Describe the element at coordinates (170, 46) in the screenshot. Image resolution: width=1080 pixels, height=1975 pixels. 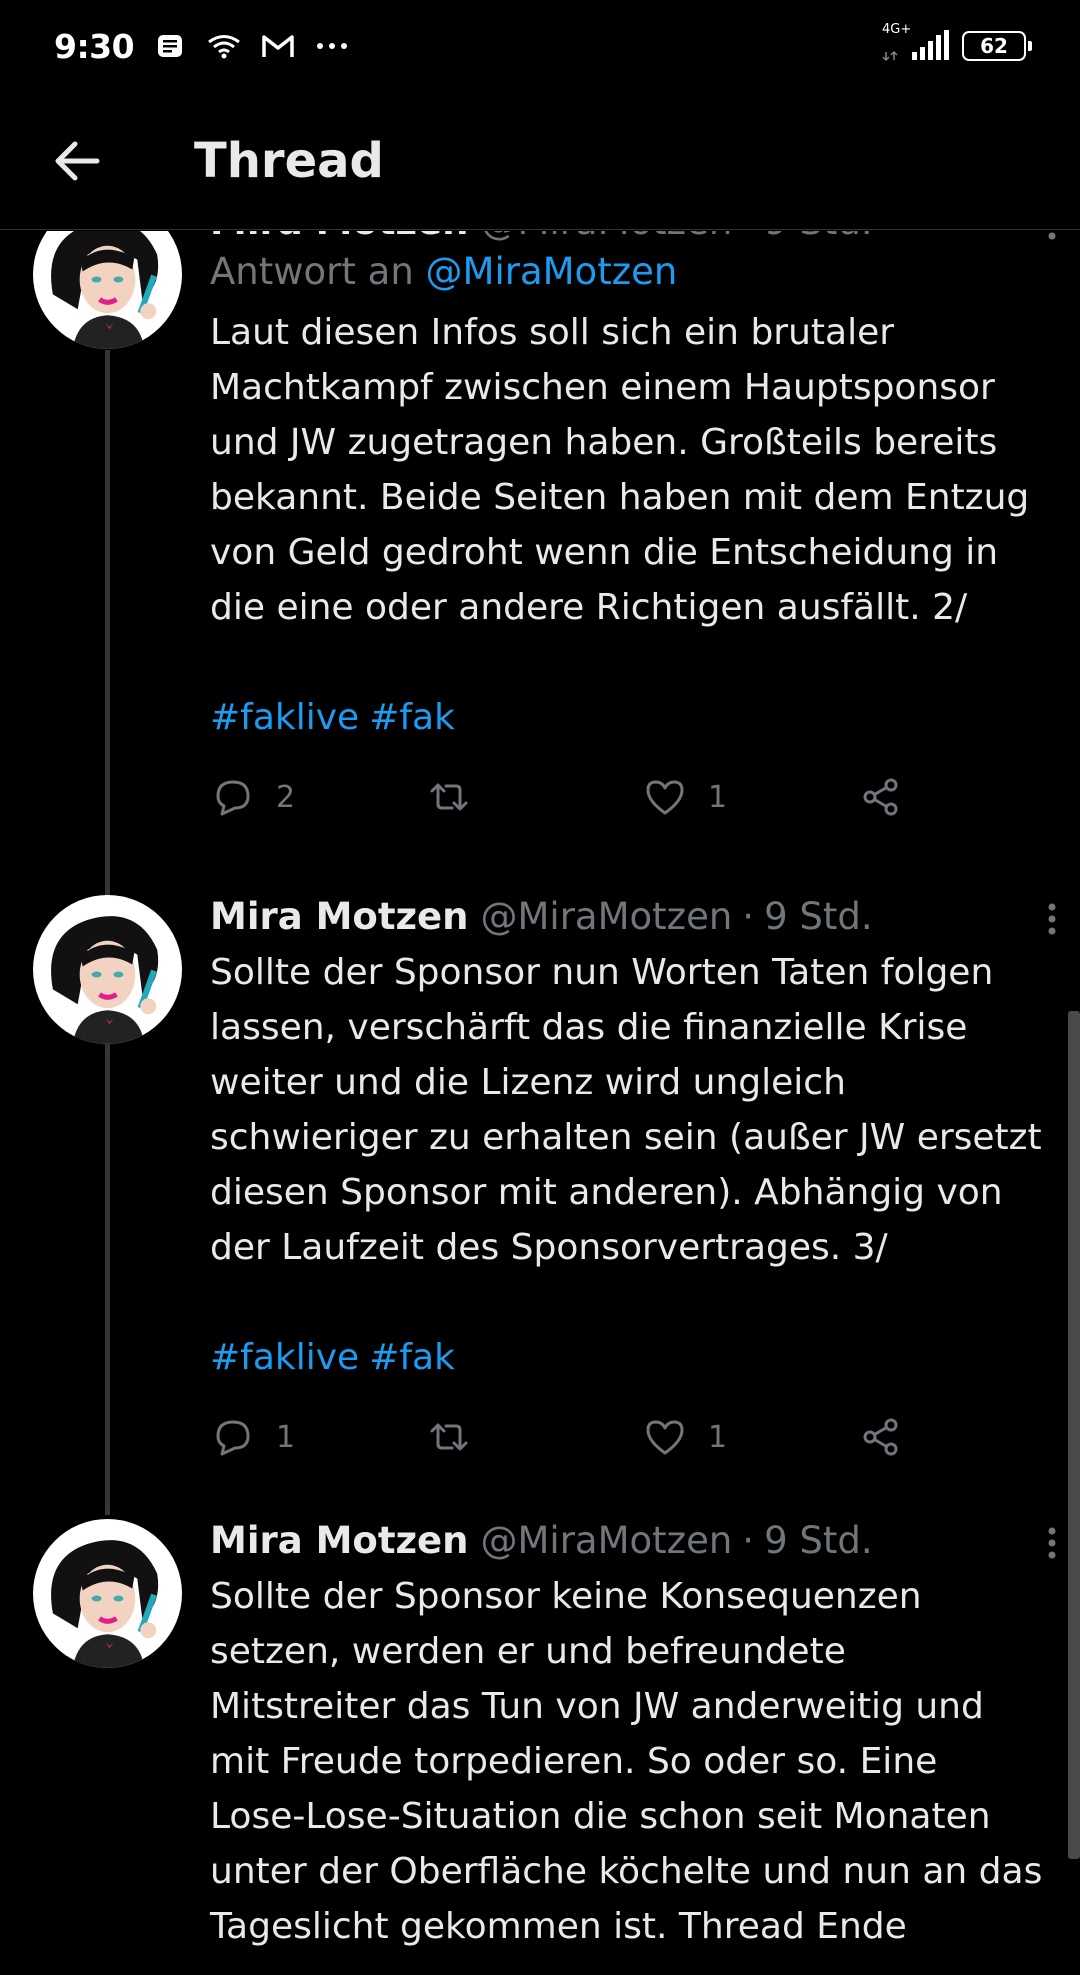
I see `notes-icon` at that location.